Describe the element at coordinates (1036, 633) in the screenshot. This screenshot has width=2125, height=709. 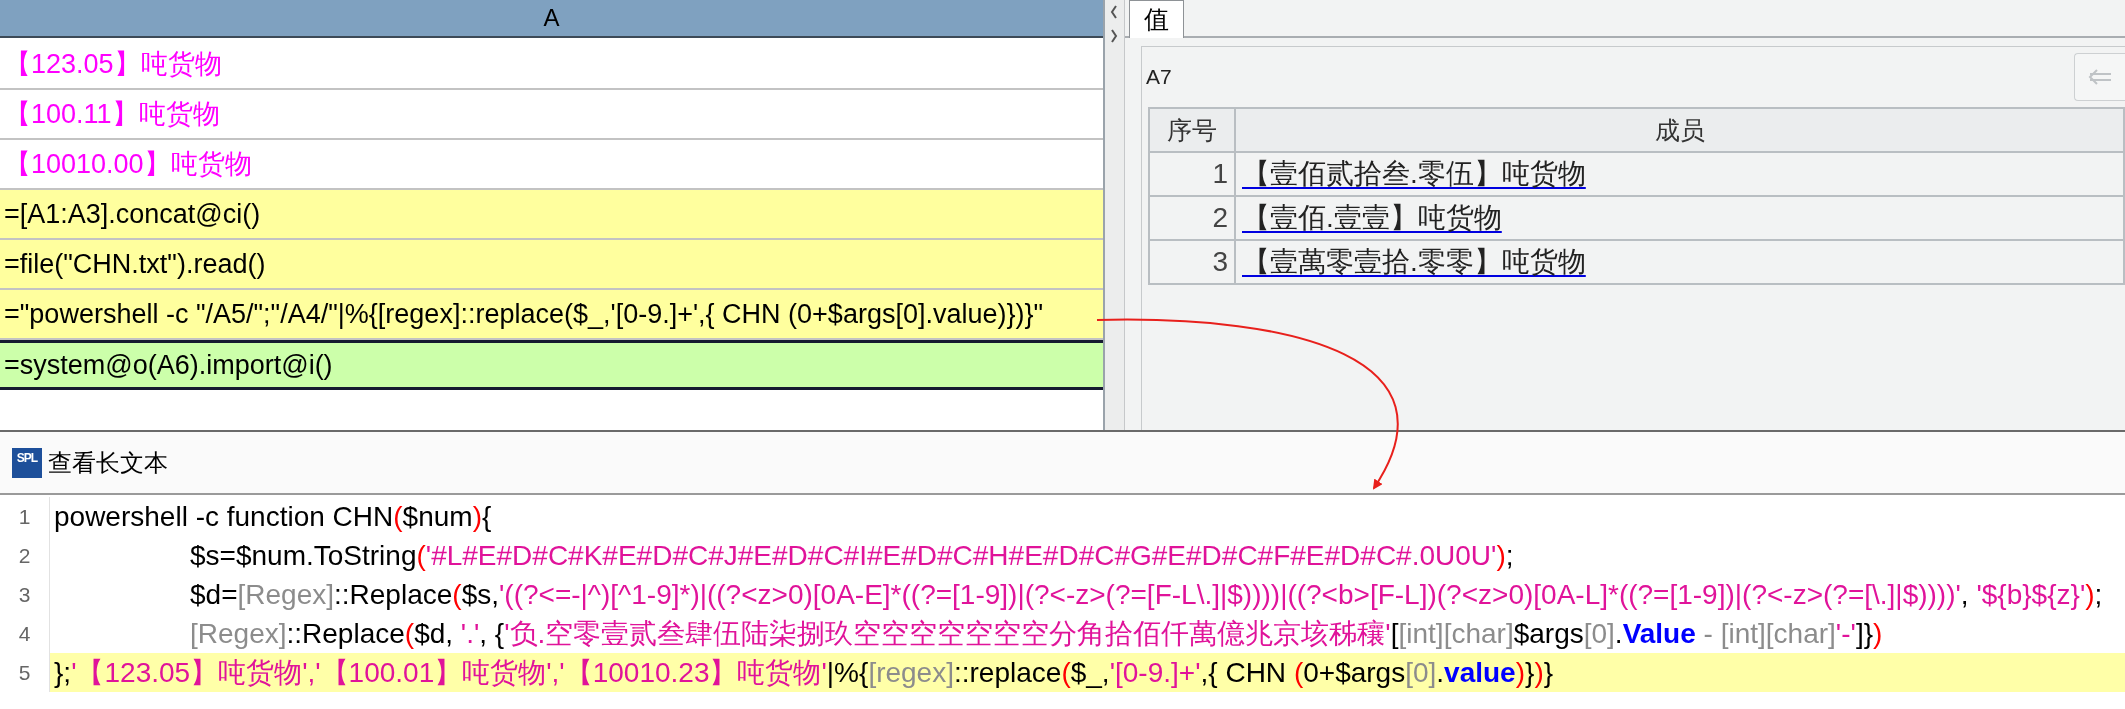
I see `code-line: [Regex]::Replace($d, '.', {'负.空零壹贰叁肆伍陆柒捌玖空空空空空空空分角拾佰仟萬億兆京垓秭穰'[[int][char]$args[0].Value - [int][char]'-']})` at that location.